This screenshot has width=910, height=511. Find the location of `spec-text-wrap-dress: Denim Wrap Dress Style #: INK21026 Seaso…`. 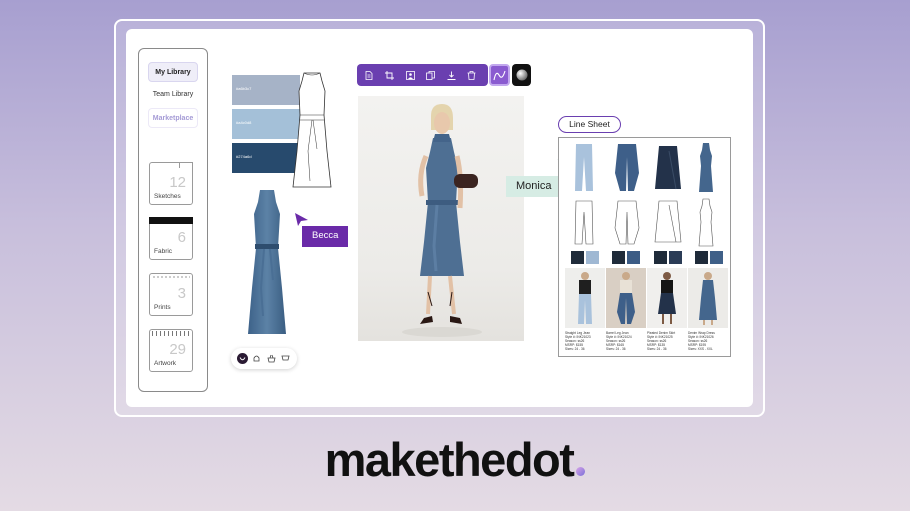

spec-text-wrap-dress: Denim Wrap Dress Style #: INK21026 Seaso… is located at coordinates (709, 341).